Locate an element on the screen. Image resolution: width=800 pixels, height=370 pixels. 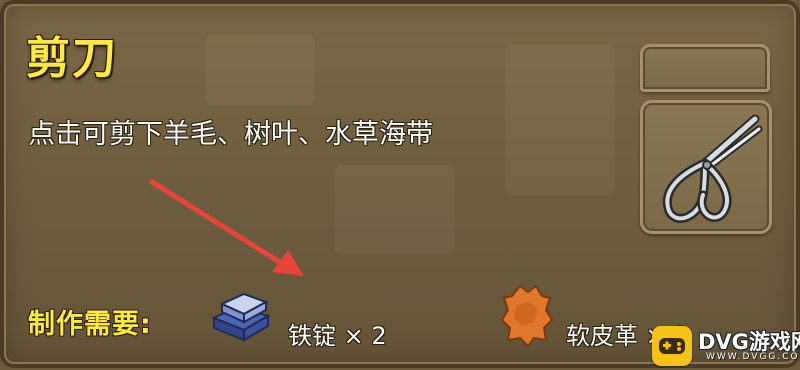
watermark-subtext: WWW.DVGG.COM is located at coordinates (753, 357).